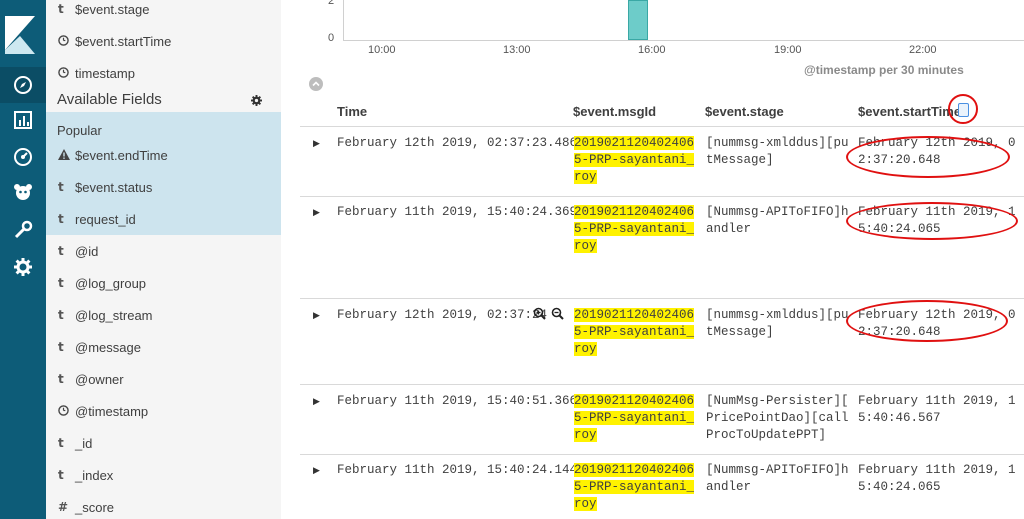  What do you see at coordinates (95, 507) in the screenshot?
I see `field-name: _score` at bounding box center [95, 507].